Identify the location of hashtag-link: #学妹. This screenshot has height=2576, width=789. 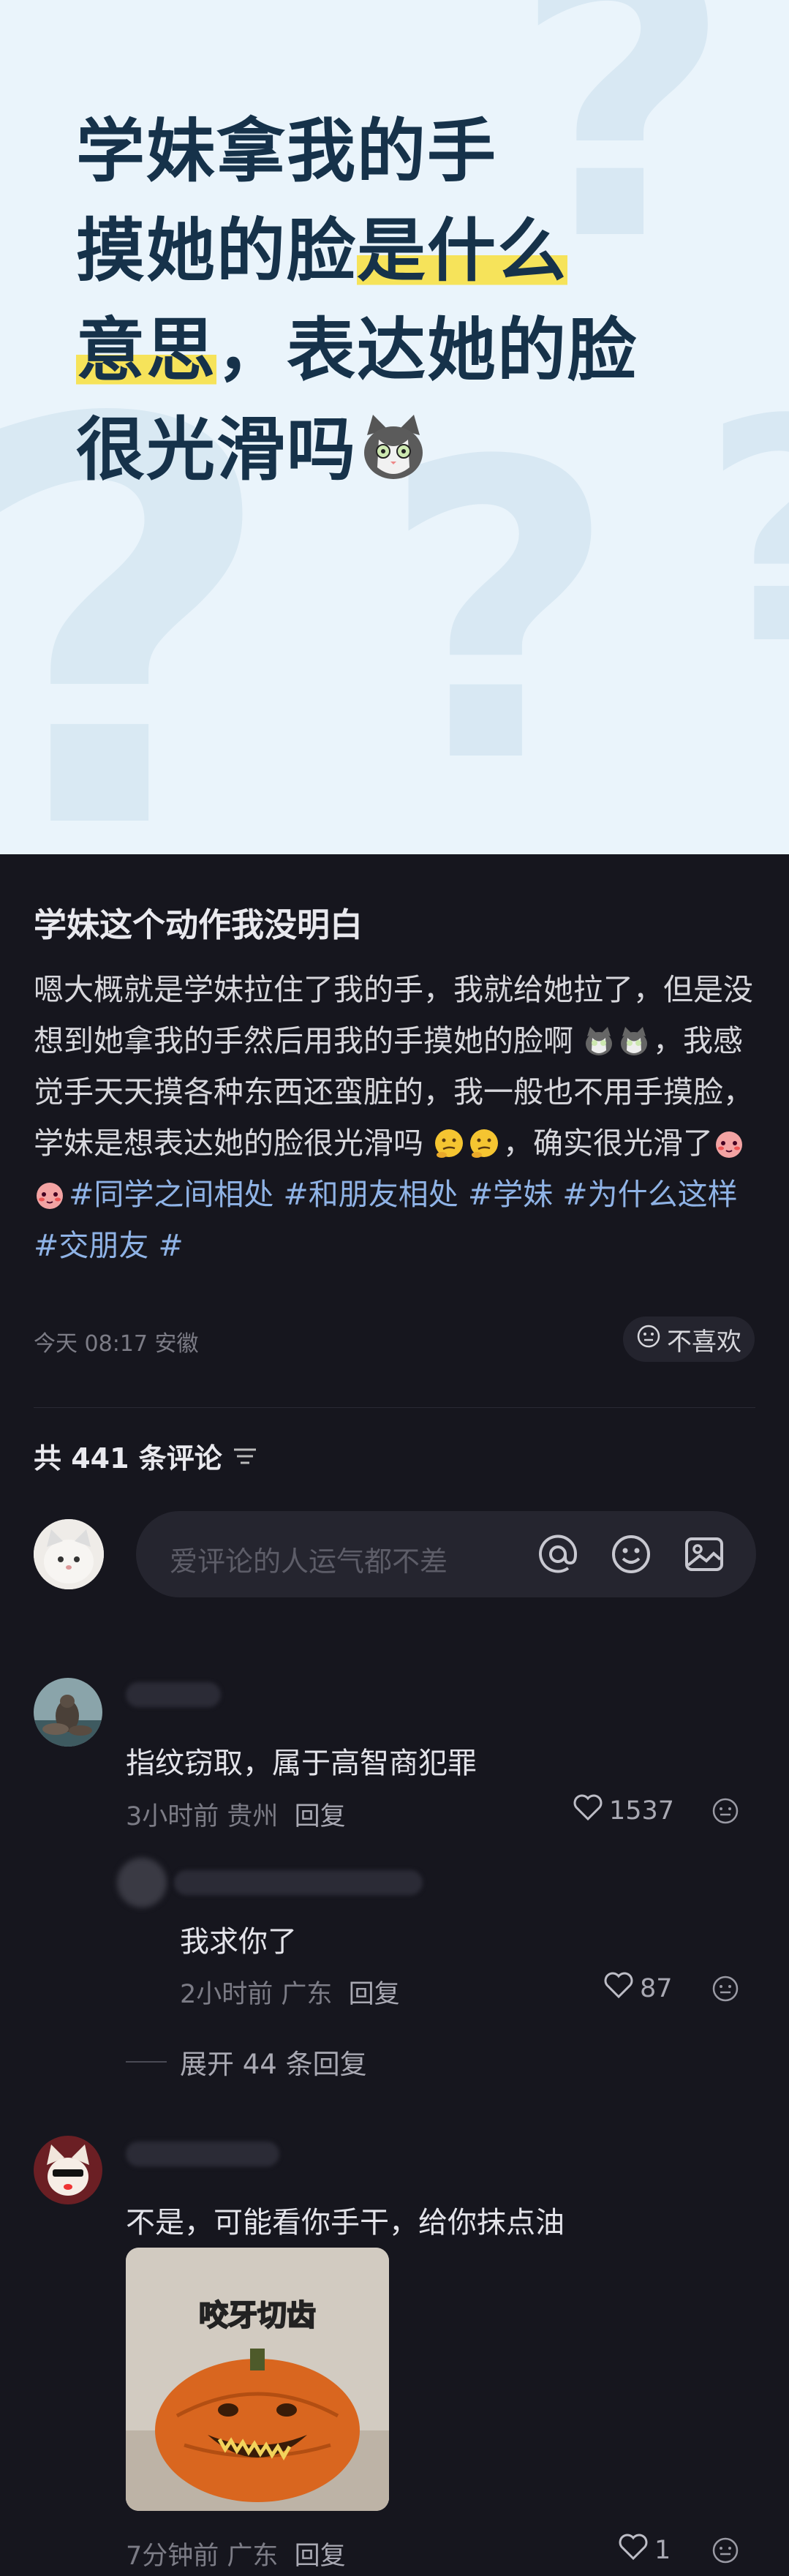
(511, 1194).